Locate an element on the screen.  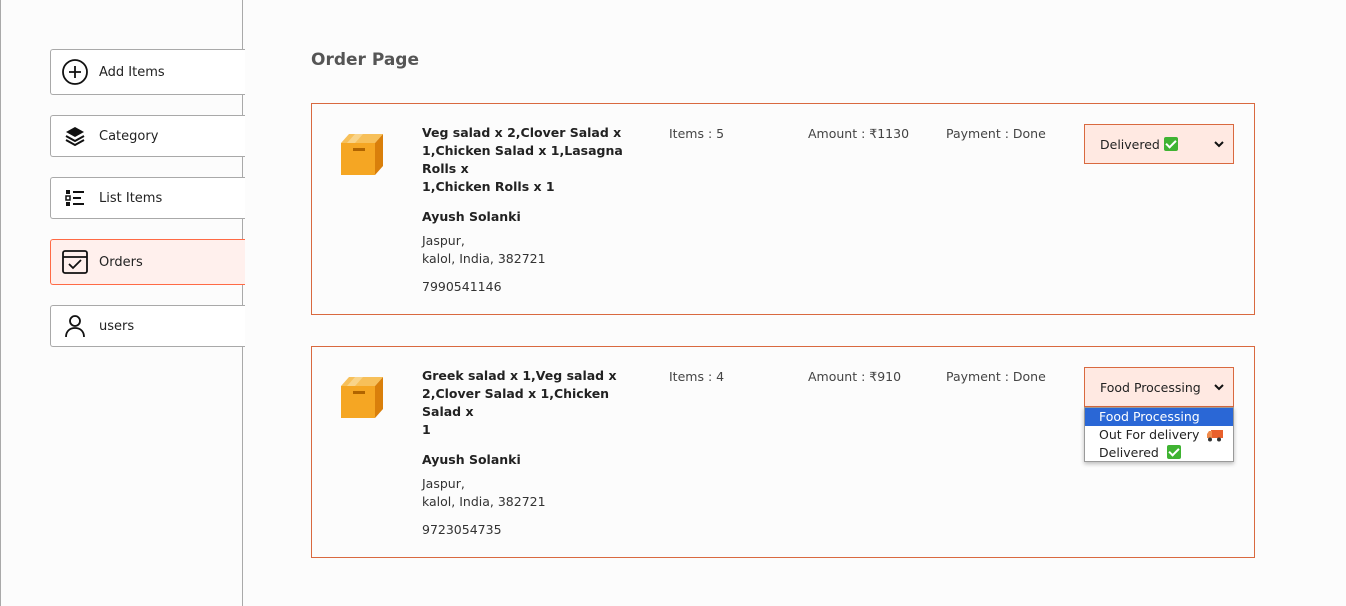
page-title: Order Page is located at coordinates (365, 60).